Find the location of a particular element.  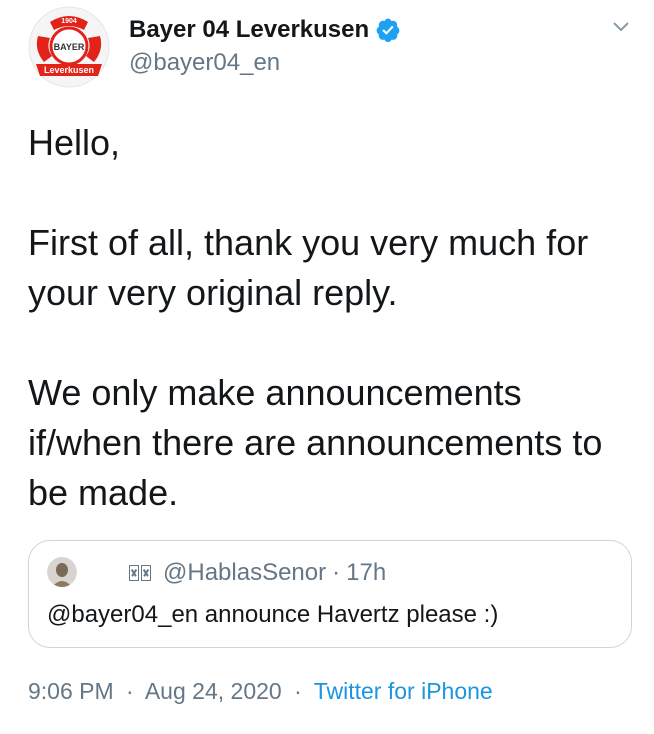

quoted-author-avatar is located at coordinates (62, 572).